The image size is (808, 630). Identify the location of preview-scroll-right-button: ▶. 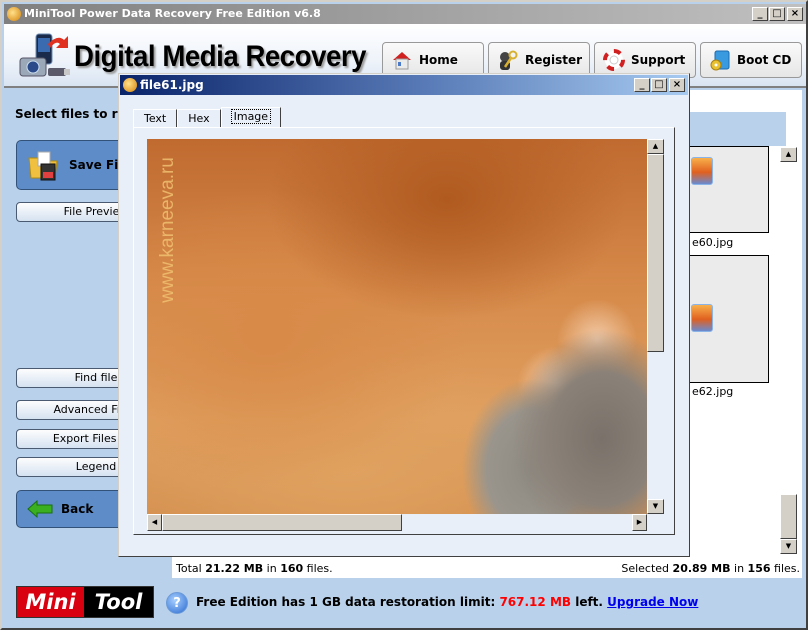
(639, 522).